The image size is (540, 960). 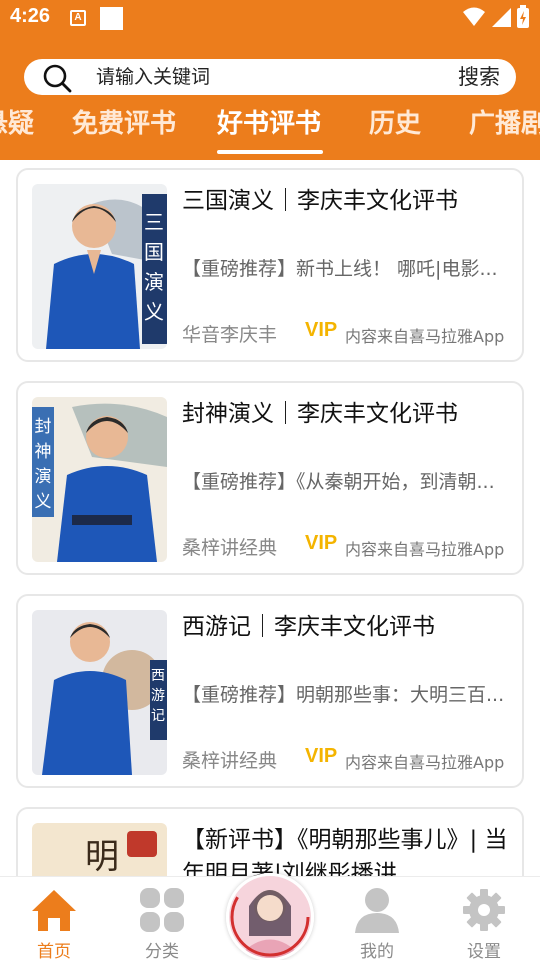 I want to click on book-title: 三国演义｜李庆丰文化评书, so click(x=320, y=201).